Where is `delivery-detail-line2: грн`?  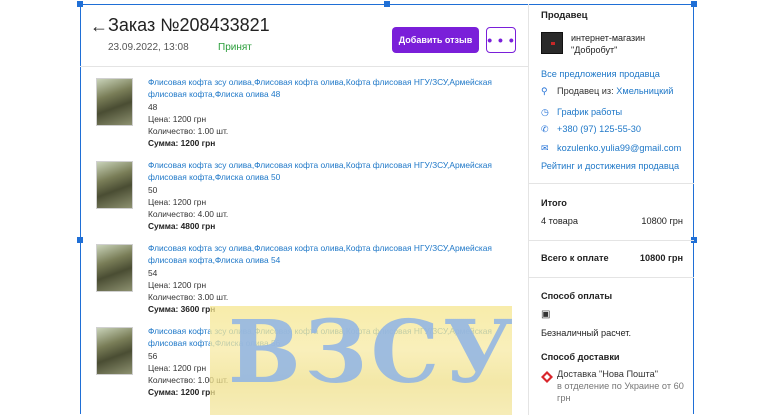
delivery-detail-line2: грн is located at coordinates (564, 398).